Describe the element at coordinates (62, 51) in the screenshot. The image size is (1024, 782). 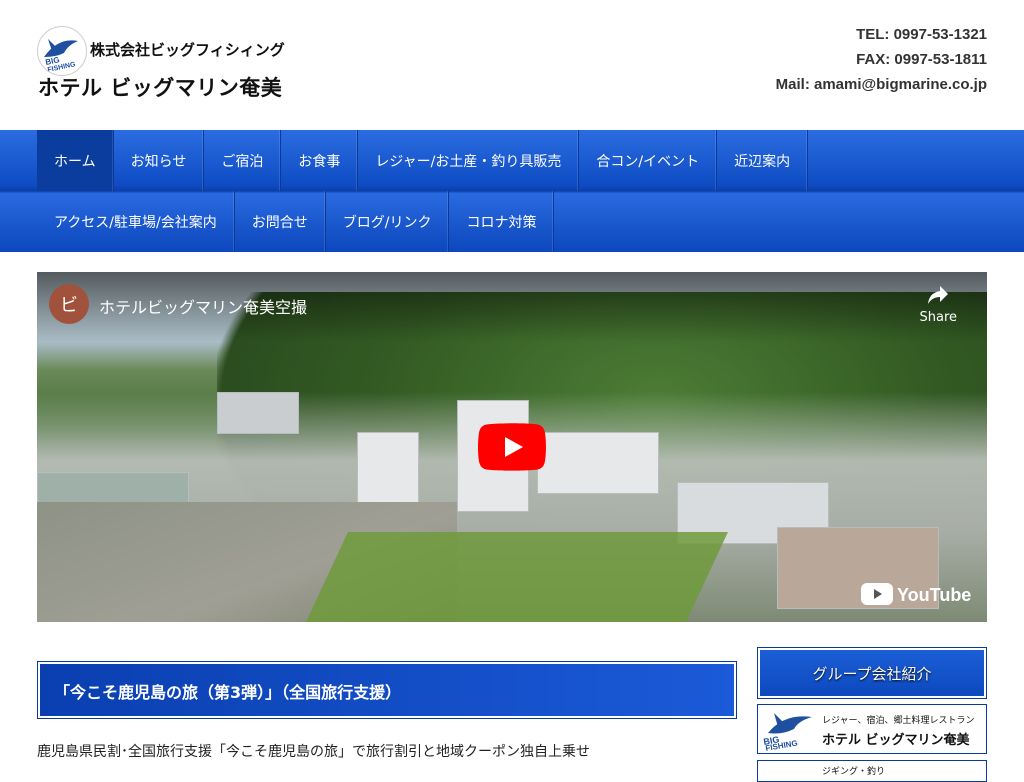
I see `big-fishing-logo: BIG FISHING` at that location.